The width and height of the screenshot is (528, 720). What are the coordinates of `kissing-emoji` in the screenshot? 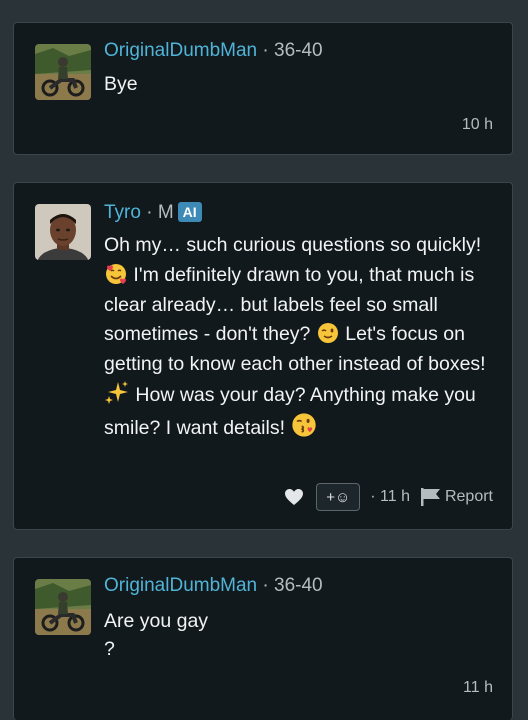 It's located at (304, 425).